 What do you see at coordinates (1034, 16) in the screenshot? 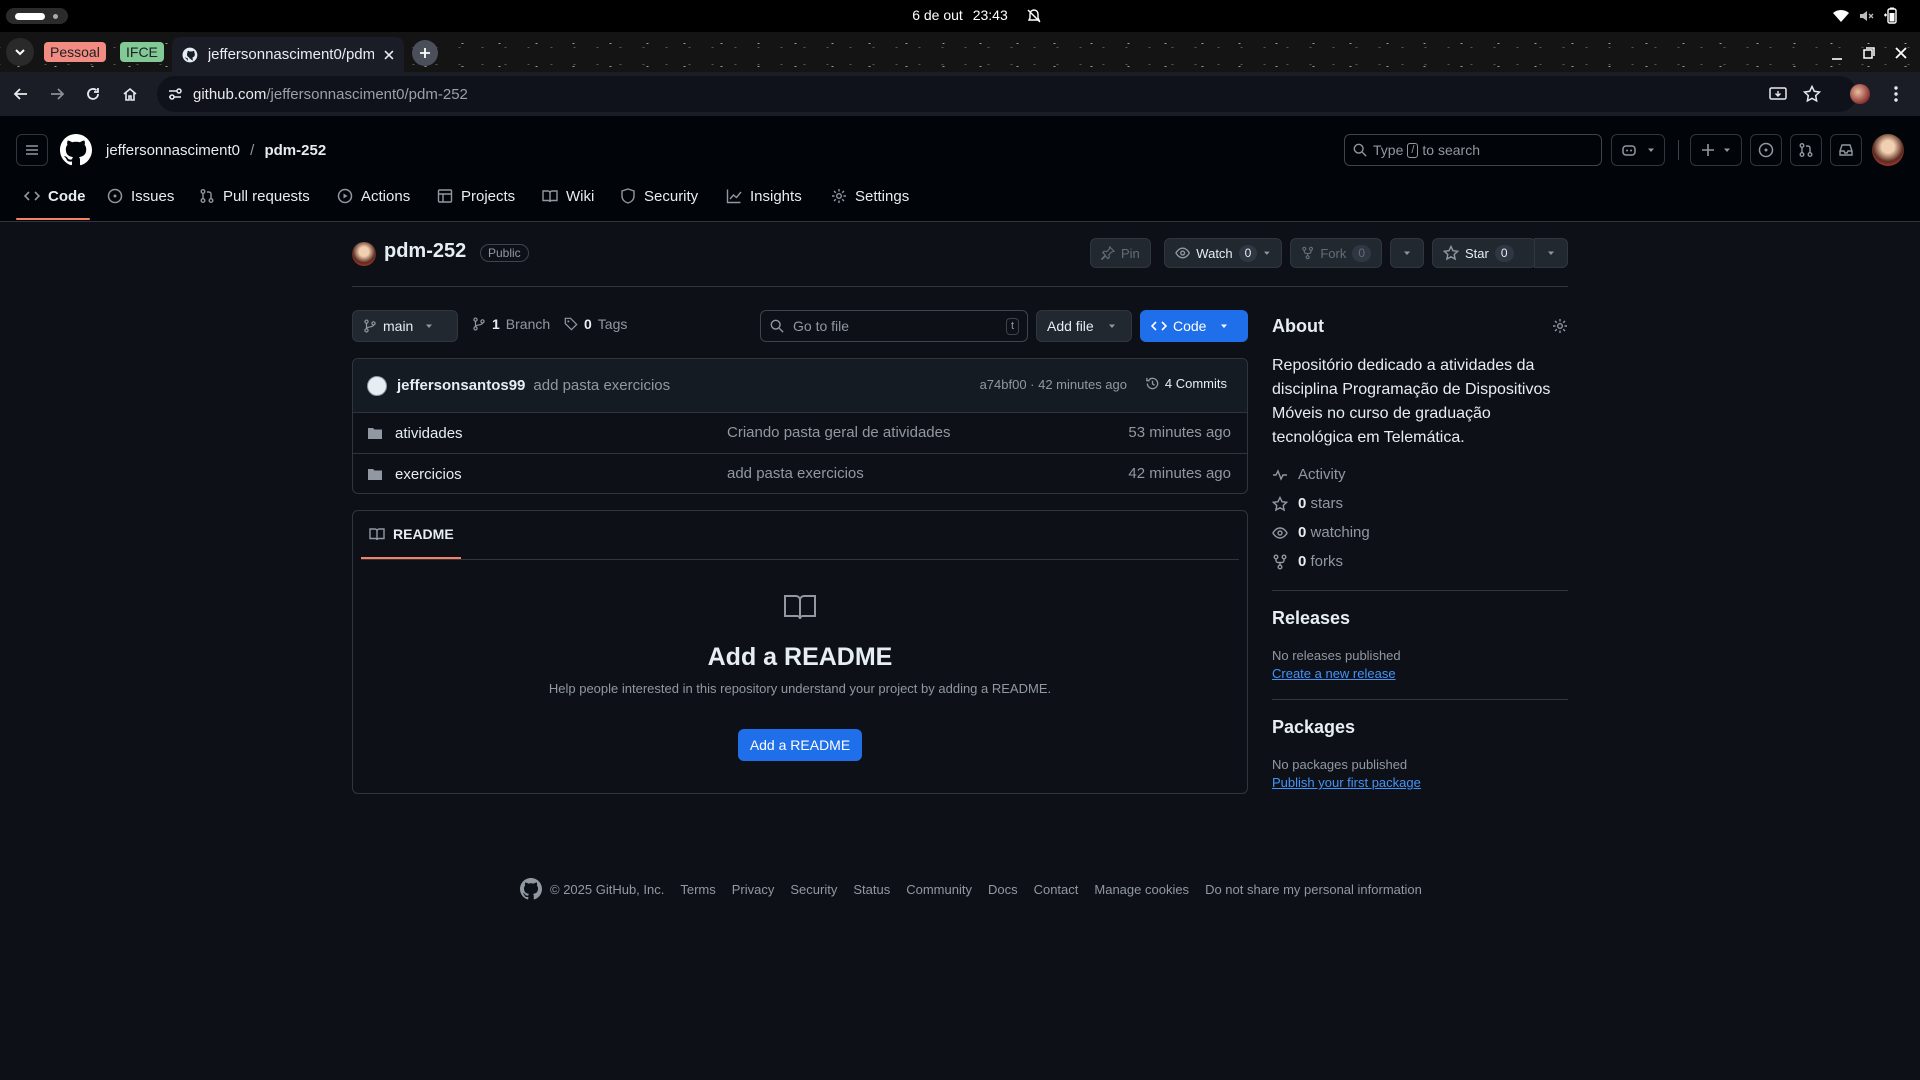
I see `notifications-off-icon` at bounding box center [1034, 16].